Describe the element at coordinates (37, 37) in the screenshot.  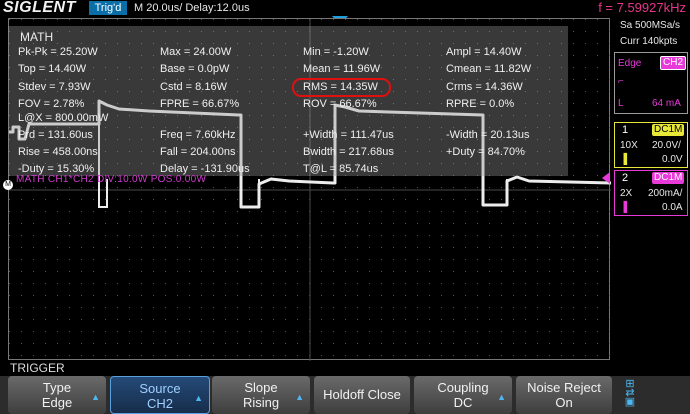
I see `measurement-panel-title: MATH` at that location.